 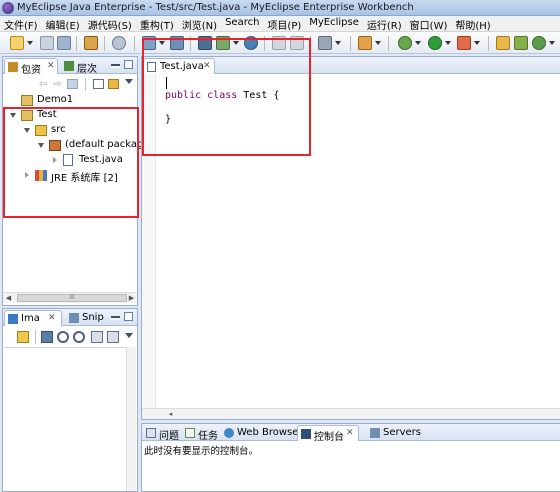 What do you see at coordinates (402, 432) in the screenshot?
I see `tab-servers-label: Servers` at bounding box center [402, 432].